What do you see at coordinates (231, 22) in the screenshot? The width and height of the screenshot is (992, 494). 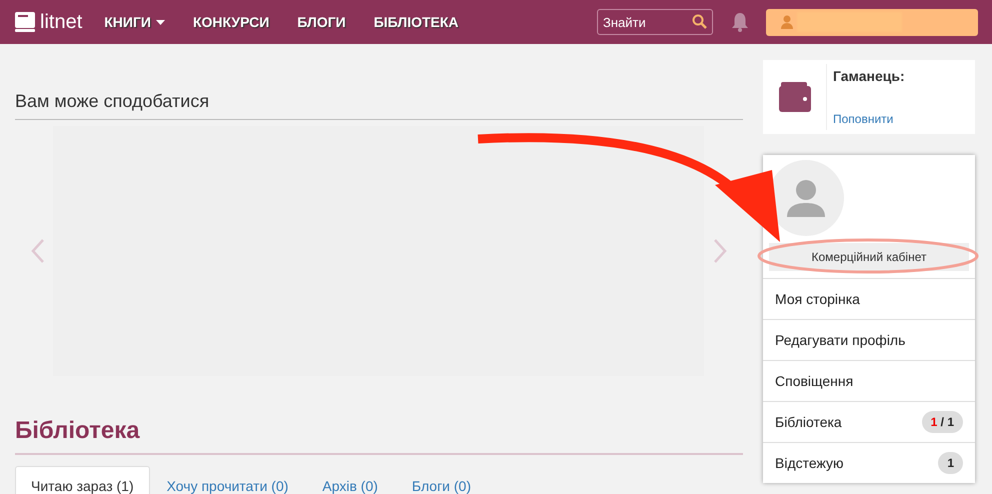 I see `nav-link: КОНКУРСИ` at bounding box center [231, 22].